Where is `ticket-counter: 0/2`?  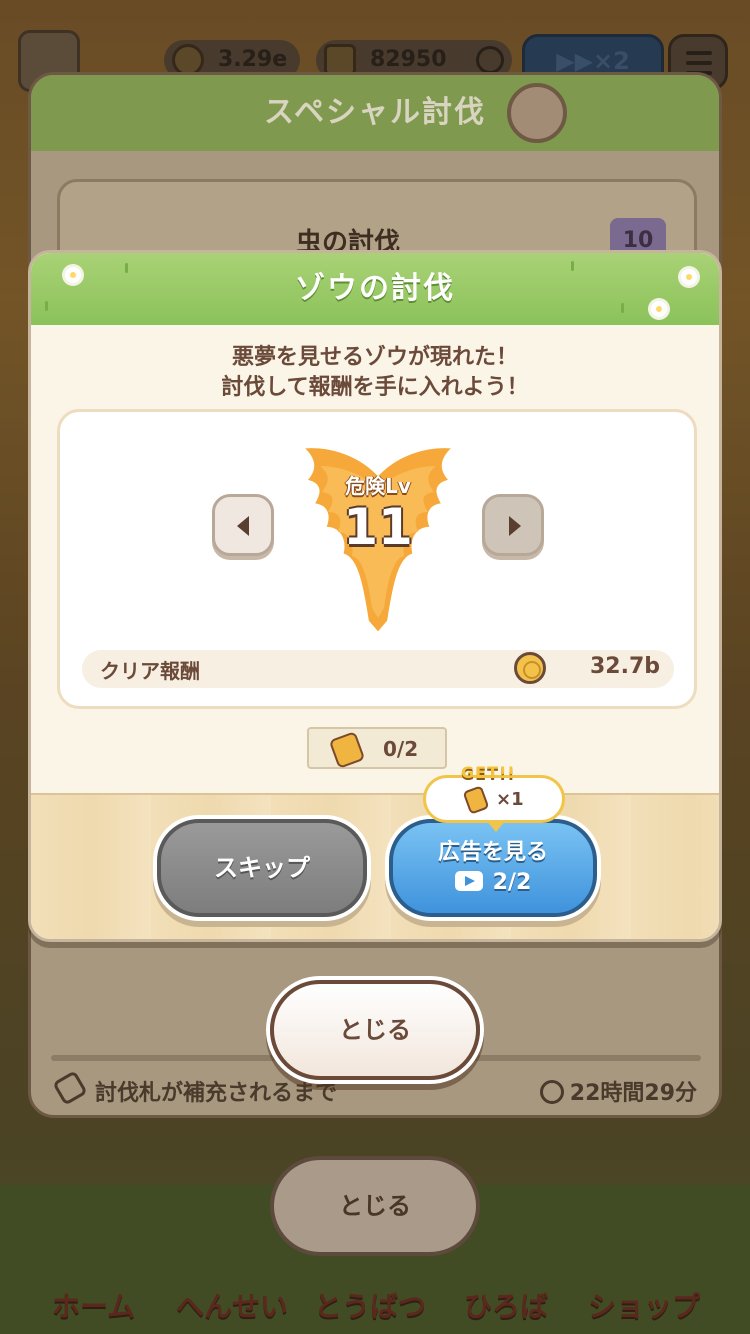 ticket-counter: 0/2 is located at coordinates (377, 748).